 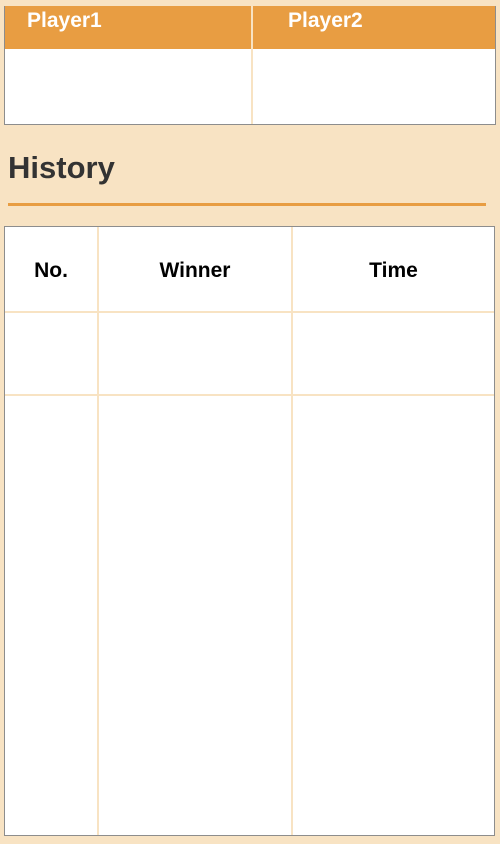 I want to click on column-header-winner: Winner, so click(x=195, y=270).